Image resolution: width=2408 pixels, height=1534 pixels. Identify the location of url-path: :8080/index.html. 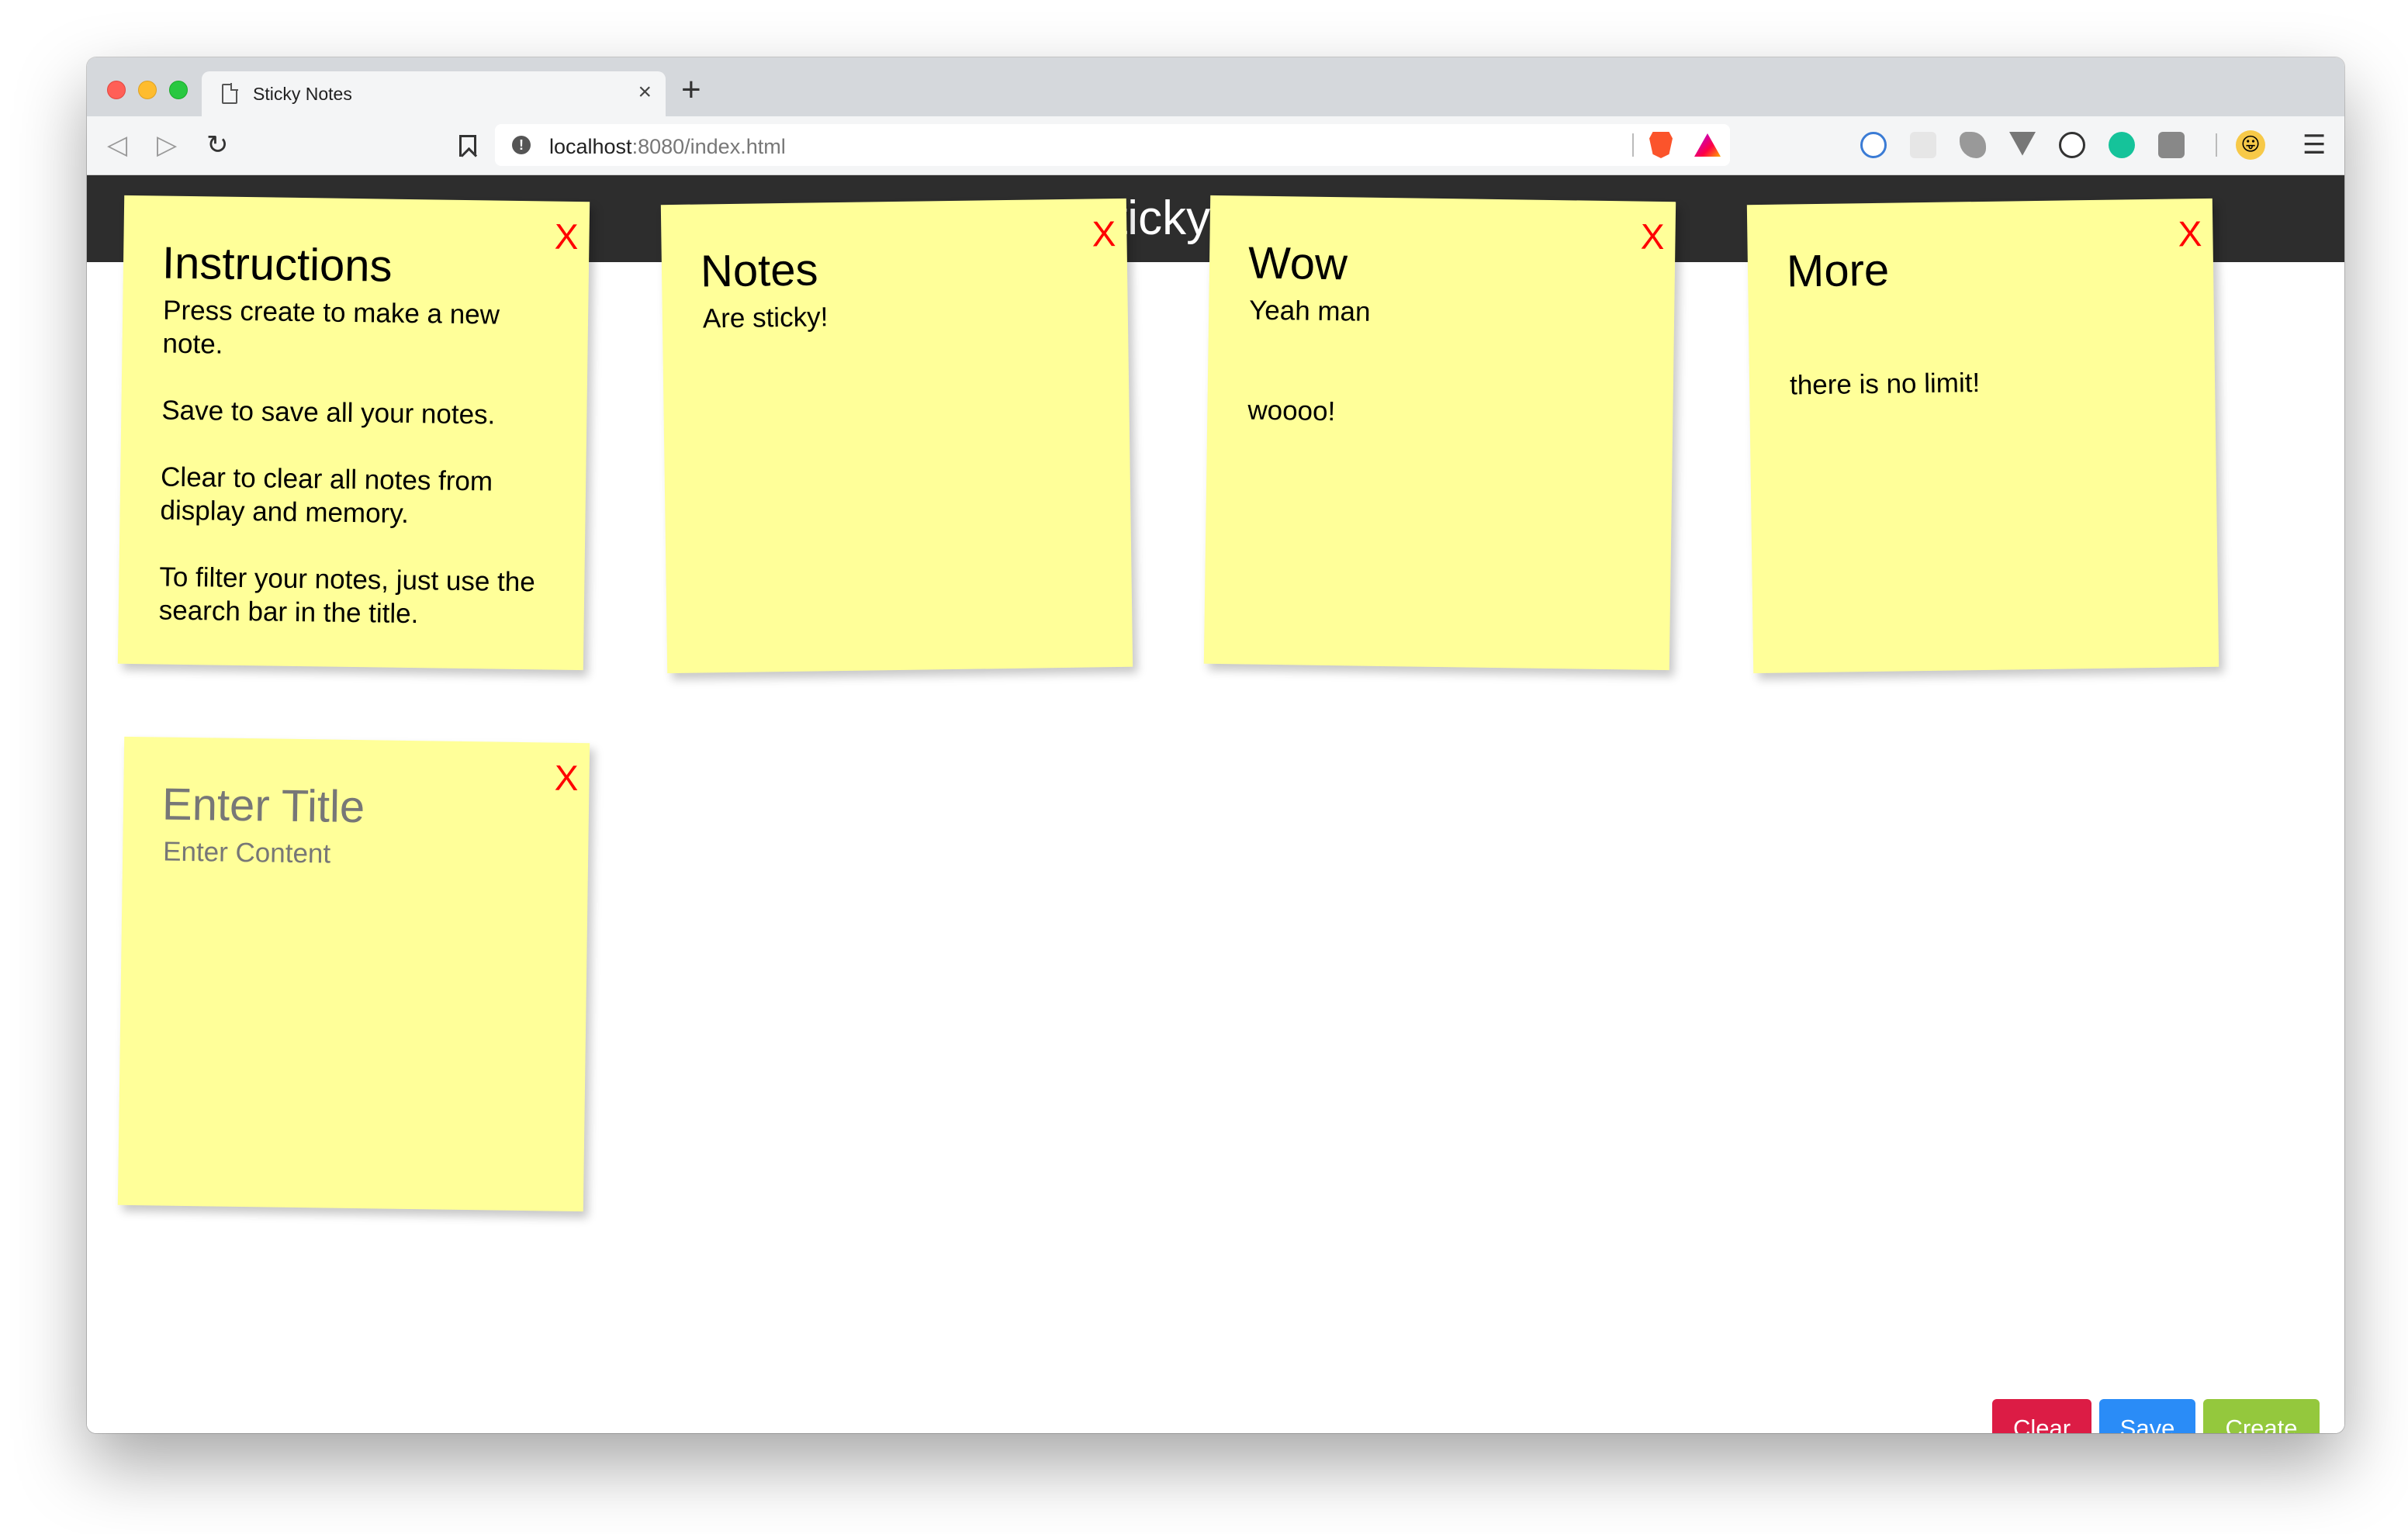
(708, 146).